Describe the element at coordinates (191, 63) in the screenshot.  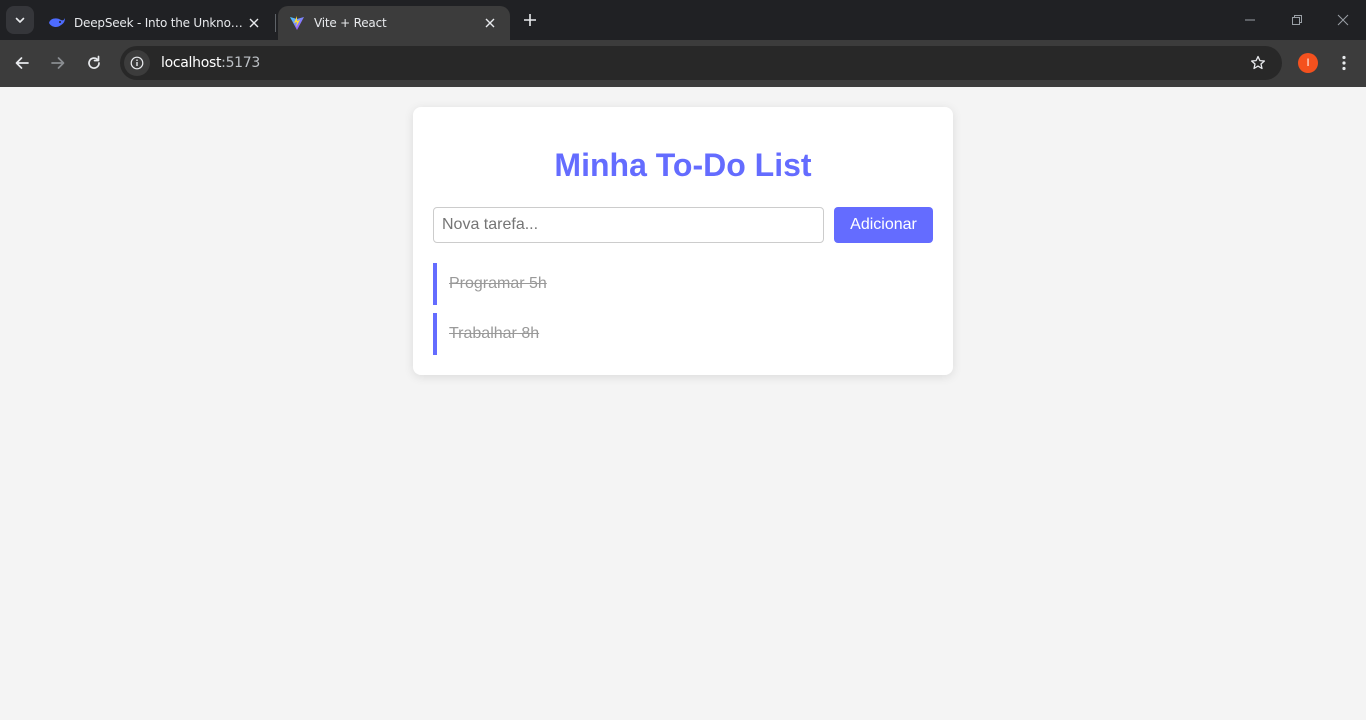
I see `url-host: localhost` at that location.